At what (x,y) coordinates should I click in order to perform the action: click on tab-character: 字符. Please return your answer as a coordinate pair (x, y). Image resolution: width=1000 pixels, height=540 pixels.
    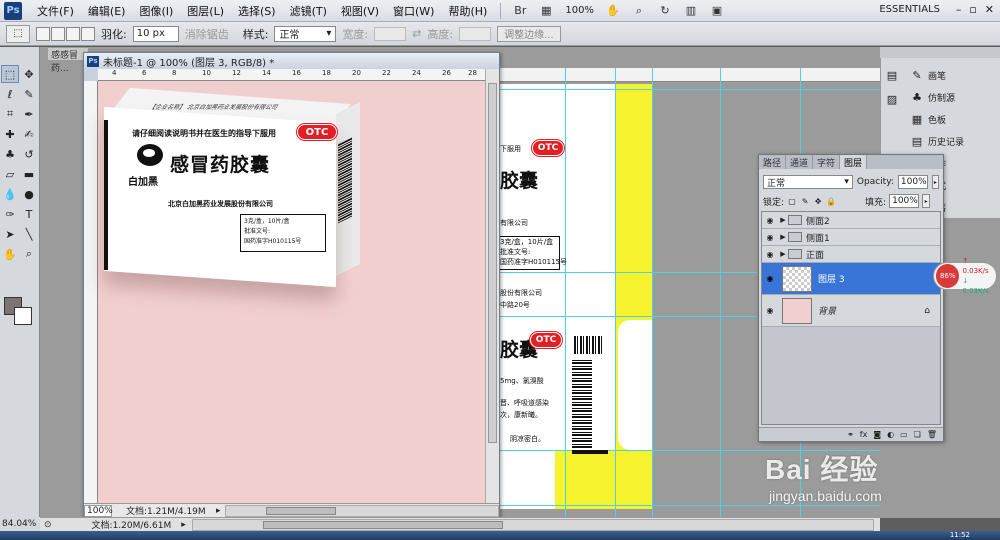
    Looking at the image, I should click on (827, 162).